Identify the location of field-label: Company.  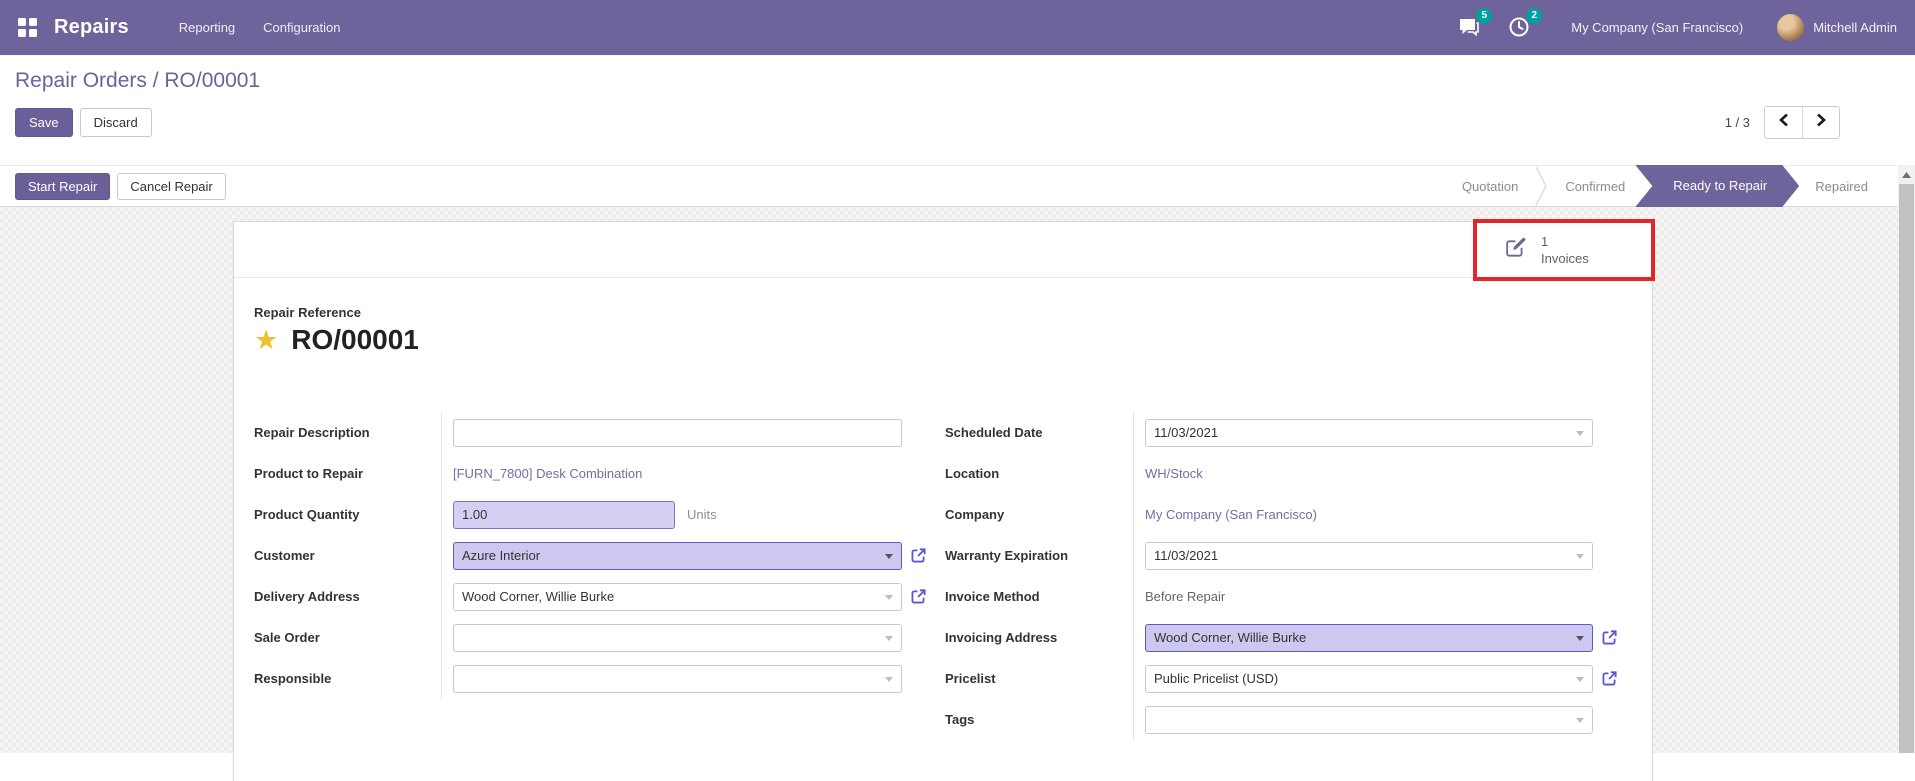
(975, 514).